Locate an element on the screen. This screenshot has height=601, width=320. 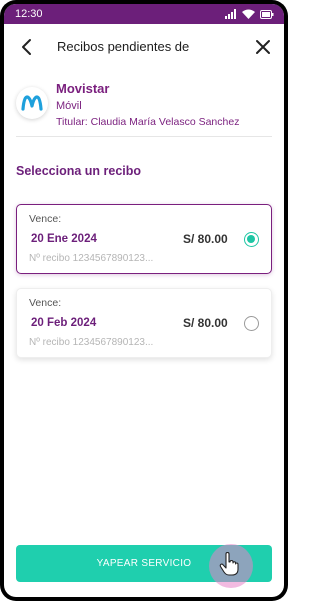
header: Recibos pendientes de is located at coordinates (144, 47).